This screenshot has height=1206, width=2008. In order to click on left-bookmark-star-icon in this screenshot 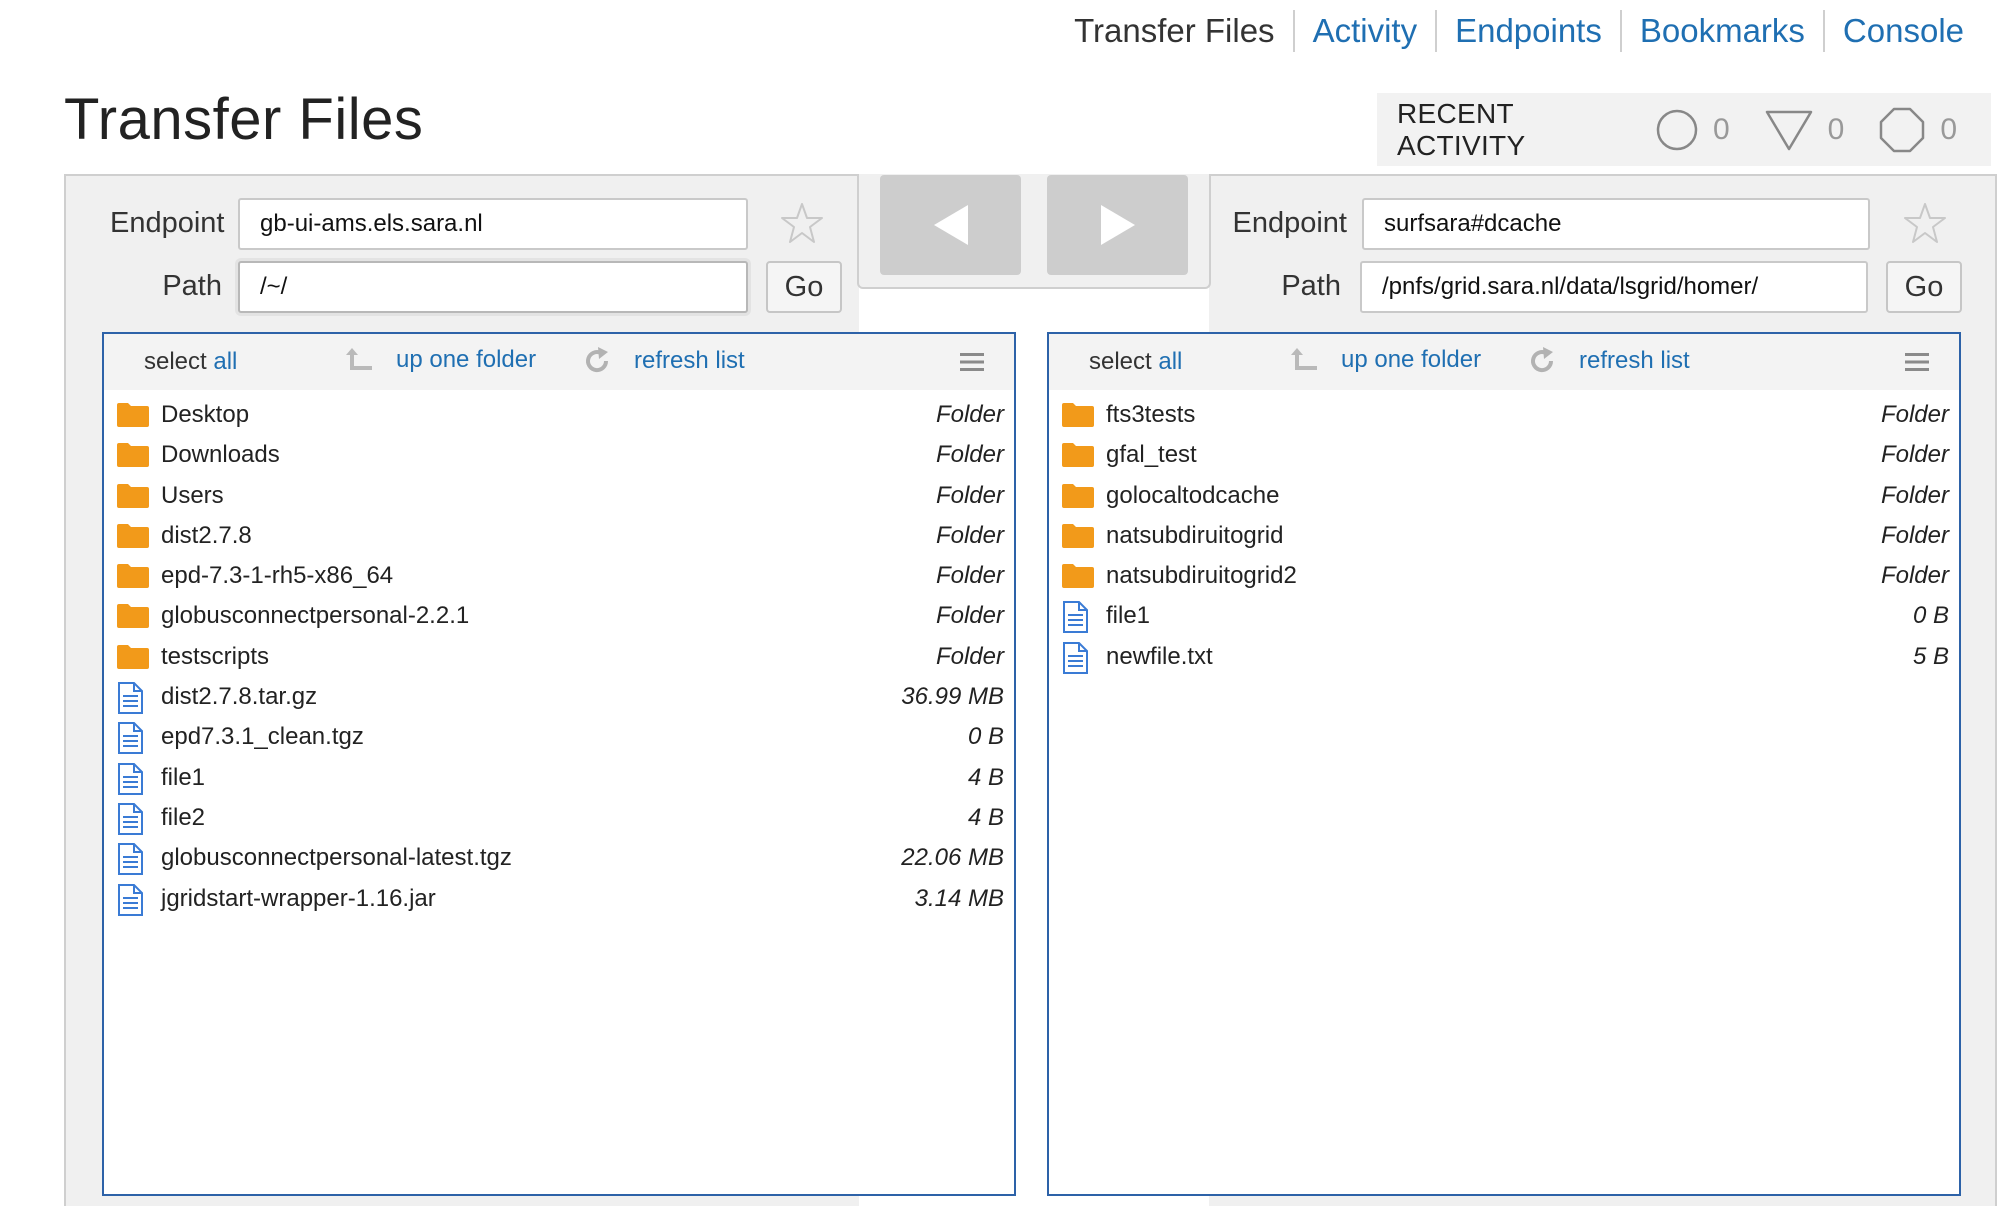, I will do `click(802, 223)`.